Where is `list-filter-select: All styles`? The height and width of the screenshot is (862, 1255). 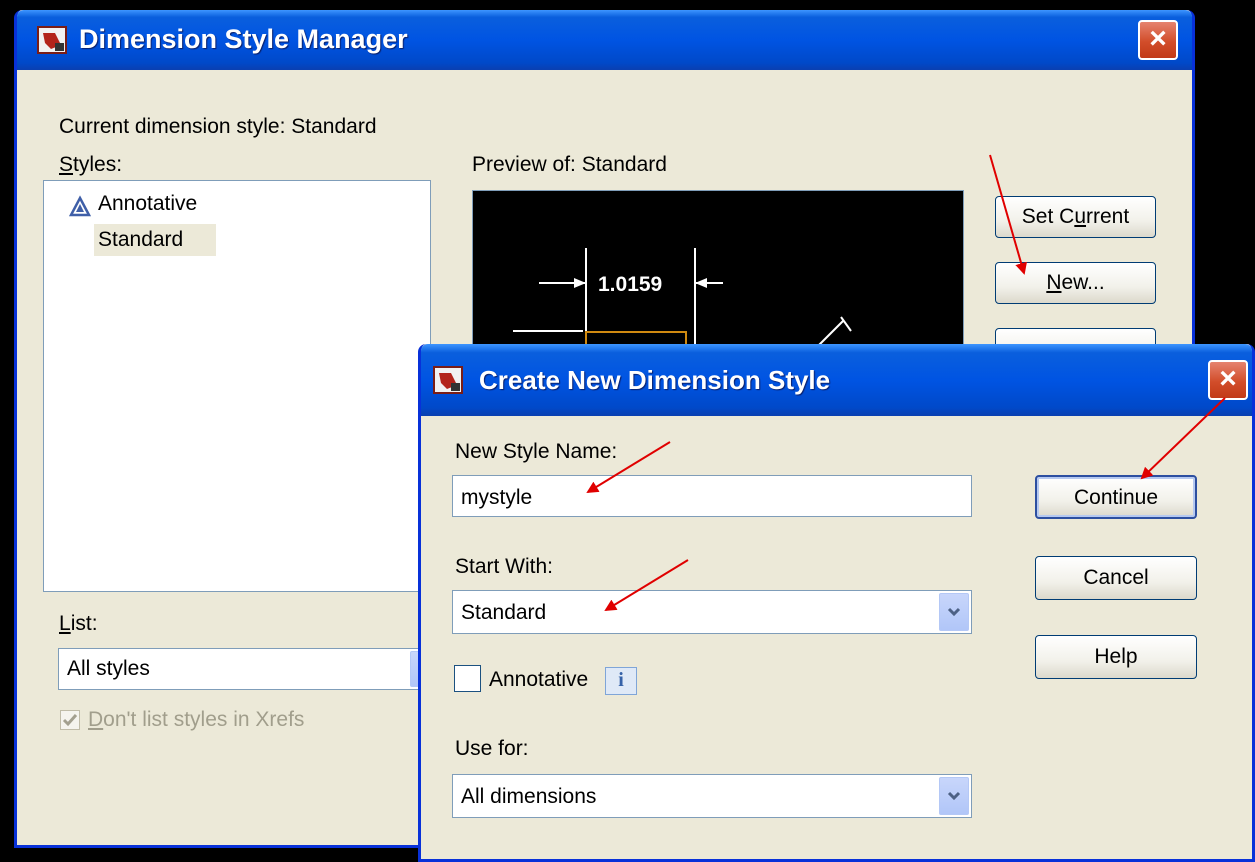
list-filter-select: All styles is located at coordinates (250, 669).